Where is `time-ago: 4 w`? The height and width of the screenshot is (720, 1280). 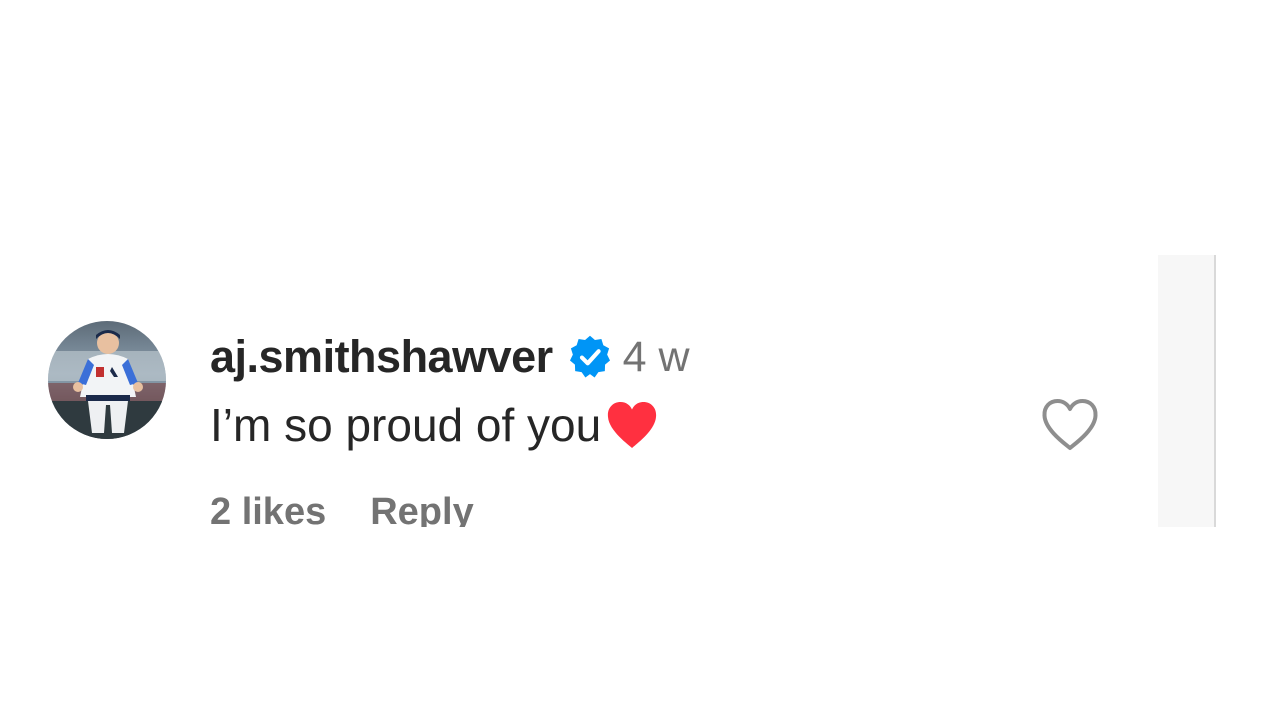 time-ago: 4 w is located at coordinates (656, 357).